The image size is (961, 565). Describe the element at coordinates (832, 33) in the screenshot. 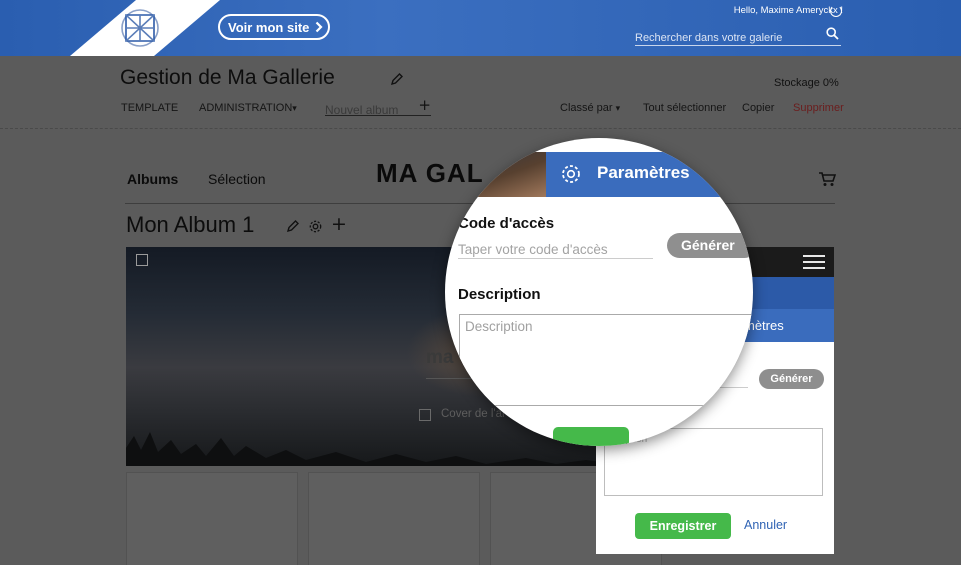

I see `search-icon` at that location.